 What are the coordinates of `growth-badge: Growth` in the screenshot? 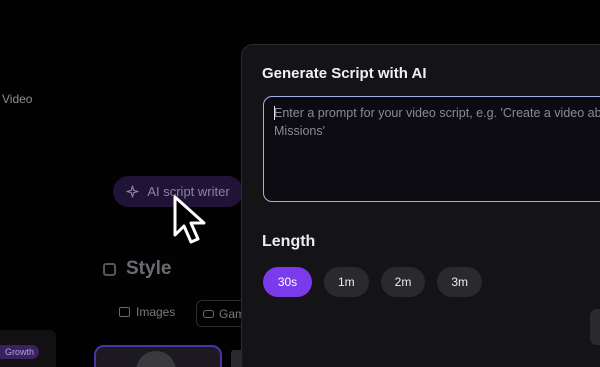 It's located at (20, 352).